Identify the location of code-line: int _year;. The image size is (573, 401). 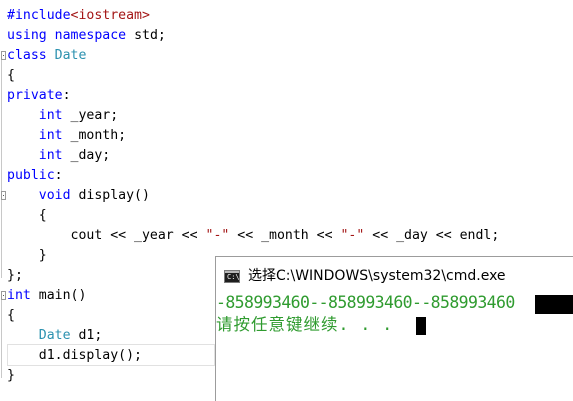
(62, 116).